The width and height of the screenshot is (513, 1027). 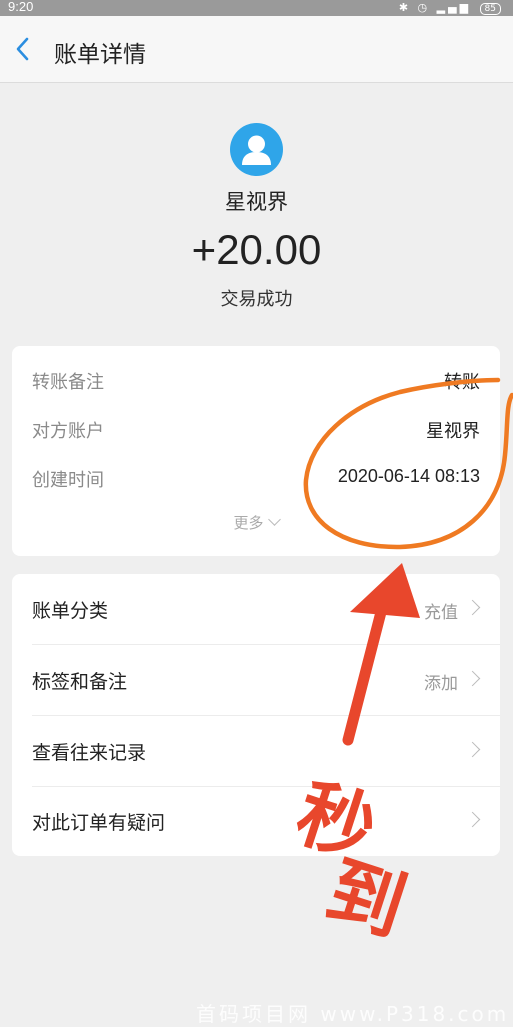 What do you see at coordinates (353, 1014) in the screenshot?
I see `watermark: 首码项目网 www.P318.com` at bounding box center [353, 1014].